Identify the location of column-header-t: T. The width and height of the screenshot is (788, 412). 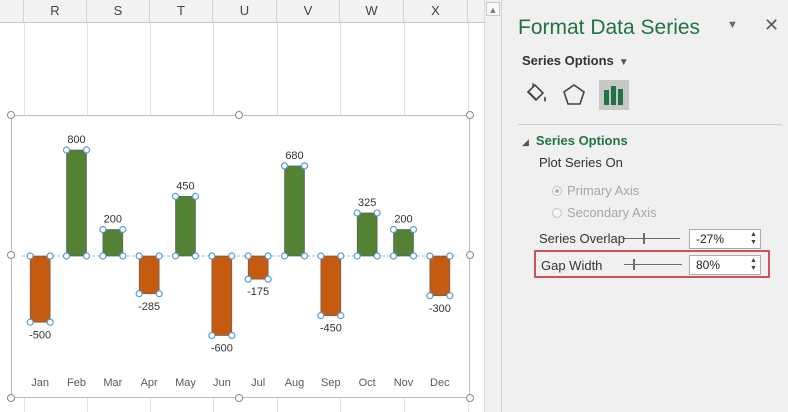
(181, 11).